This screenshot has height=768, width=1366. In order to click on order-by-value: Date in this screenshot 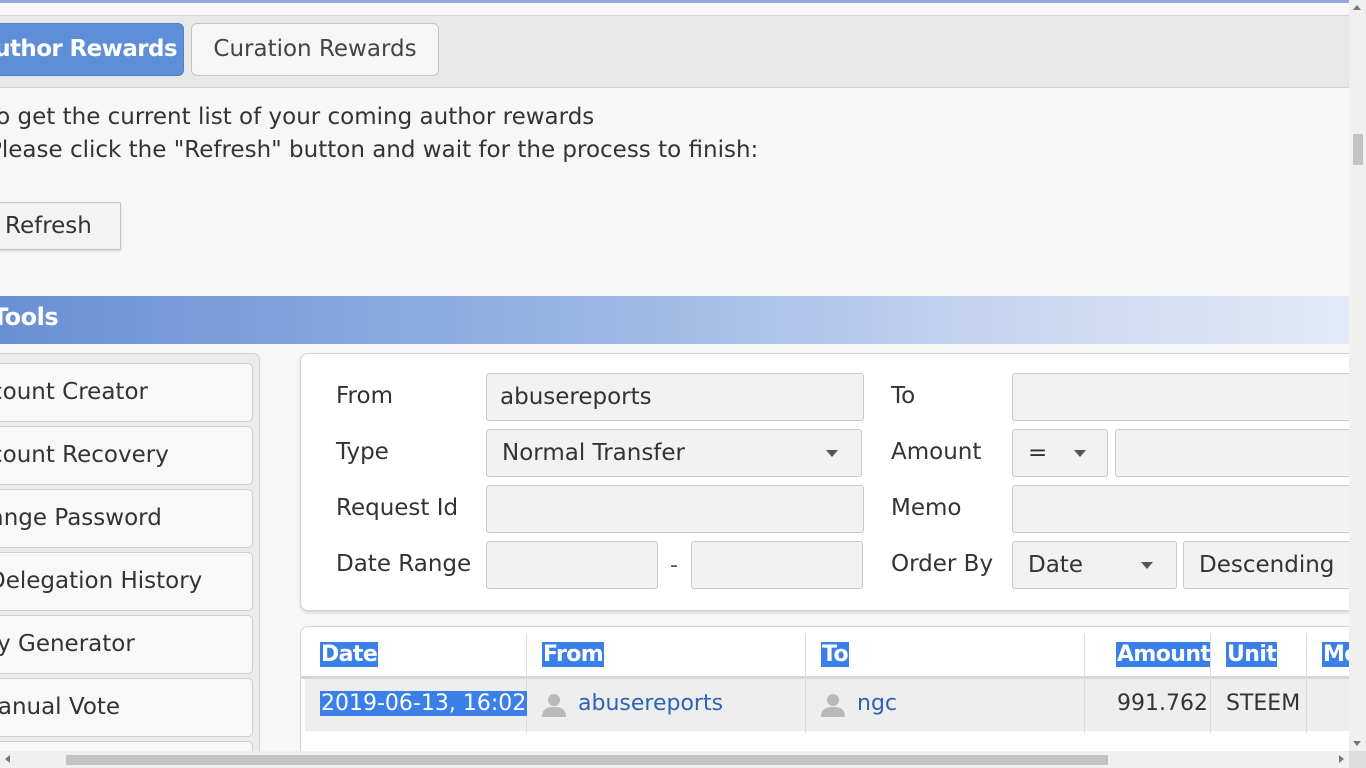, I will do `click(1055, 565)`.